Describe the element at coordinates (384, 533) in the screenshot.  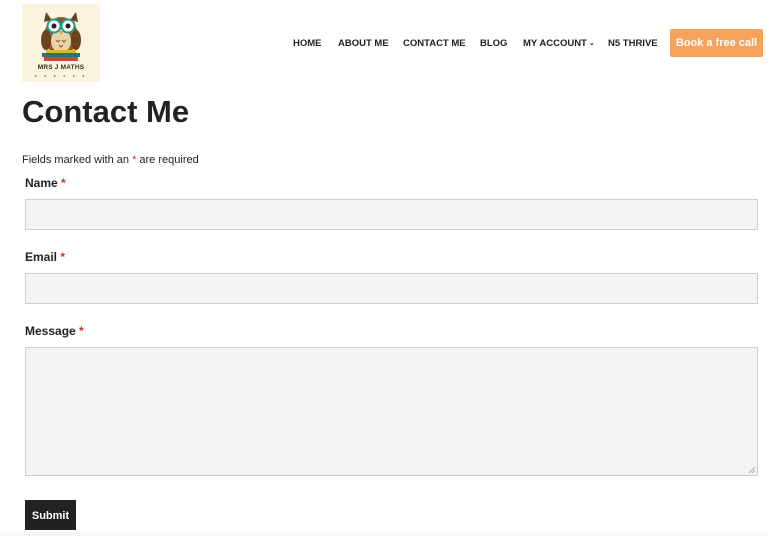
I see `page-bottom-edge` at that location.